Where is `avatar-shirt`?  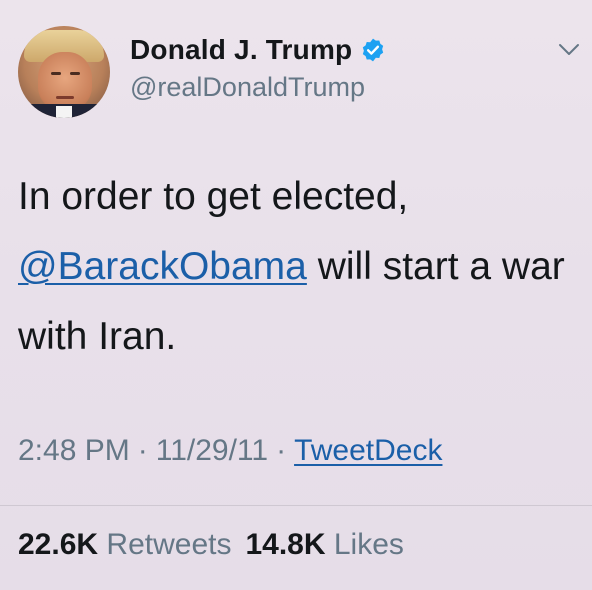
avatar-shirt is located at coordinates (64, 112).